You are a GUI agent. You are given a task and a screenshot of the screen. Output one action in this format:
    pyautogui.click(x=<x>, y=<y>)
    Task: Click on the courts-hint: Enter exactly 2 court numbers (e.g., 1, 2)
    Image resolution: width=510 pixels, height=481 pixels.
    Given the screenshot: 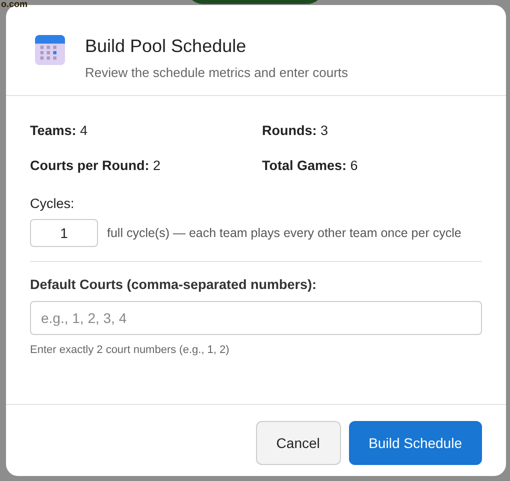 What is the action you would take?
    pyautogui.click(x=130, y=350)
    